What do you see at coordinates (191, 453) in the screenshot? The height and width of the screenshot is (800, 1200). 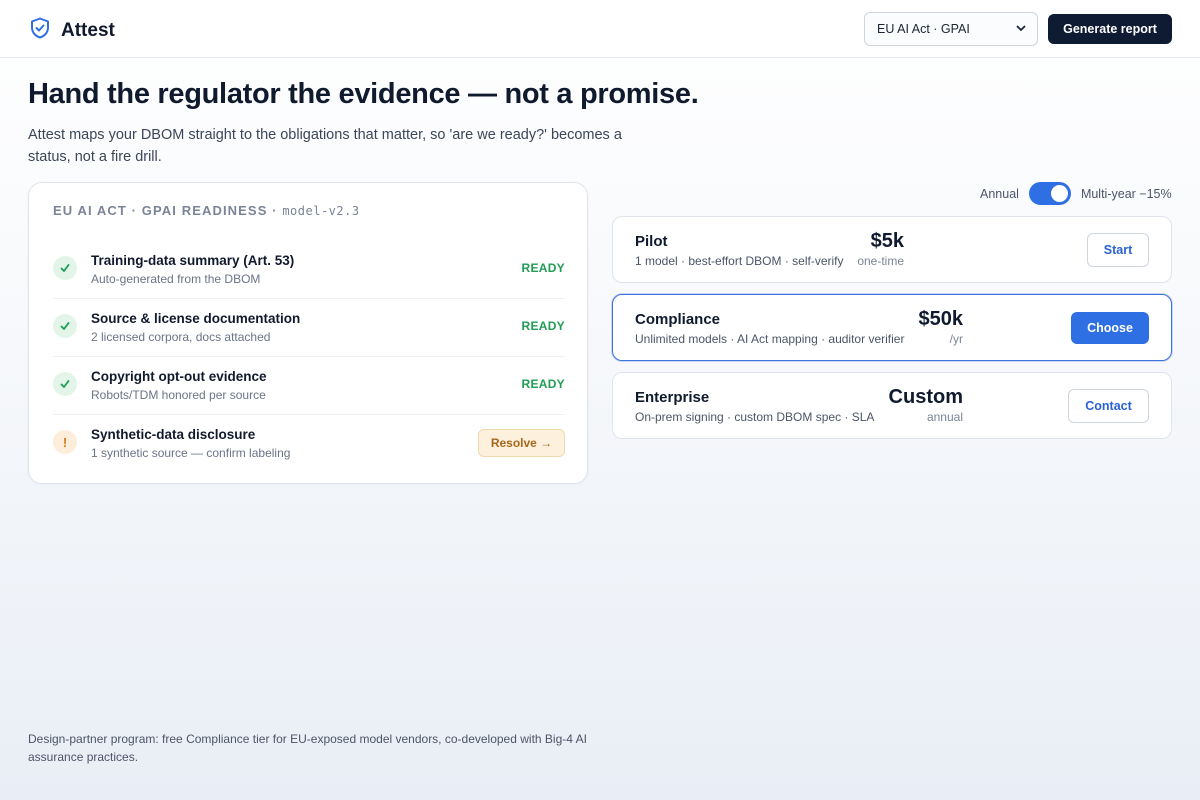 I see `checklist-row-subtitle: 1 synthetic source — confirm labeling` at bounding box center [191, 453].